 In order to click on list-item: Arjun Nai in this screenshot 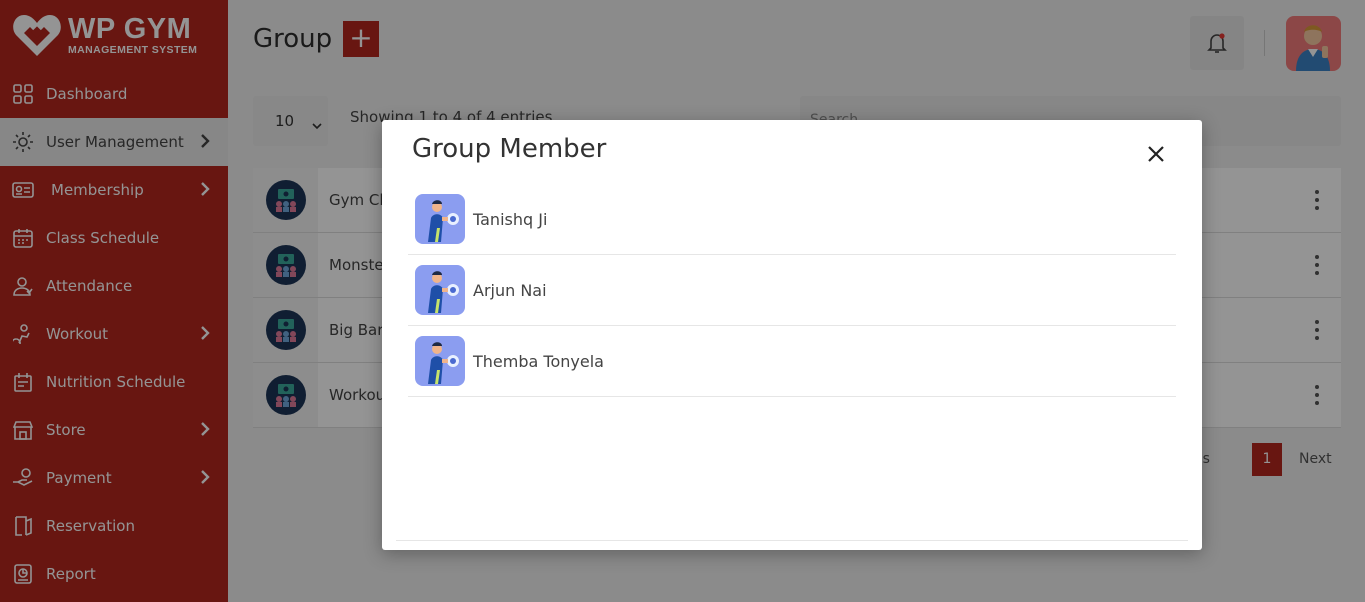, I will do `click(792, 290)`.